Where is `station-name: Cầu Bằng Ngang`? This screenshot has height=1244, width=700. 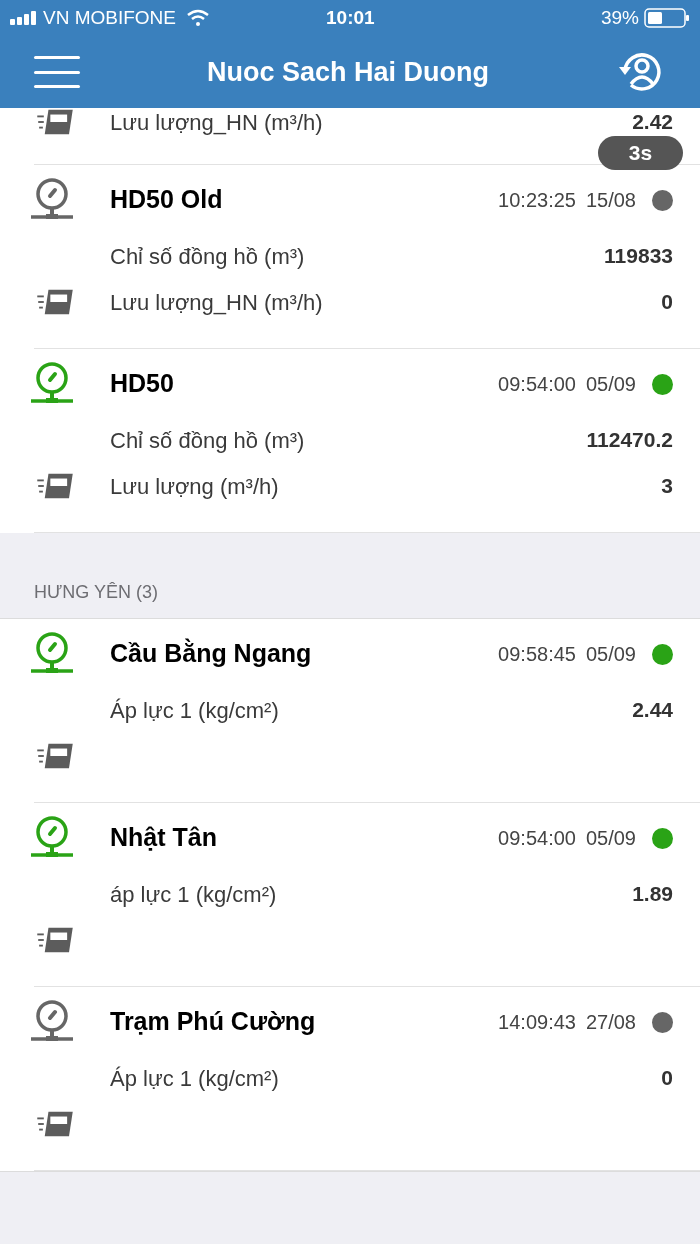 station-name: Cầu Bằng Ngang is located at coordinates (211, 653).